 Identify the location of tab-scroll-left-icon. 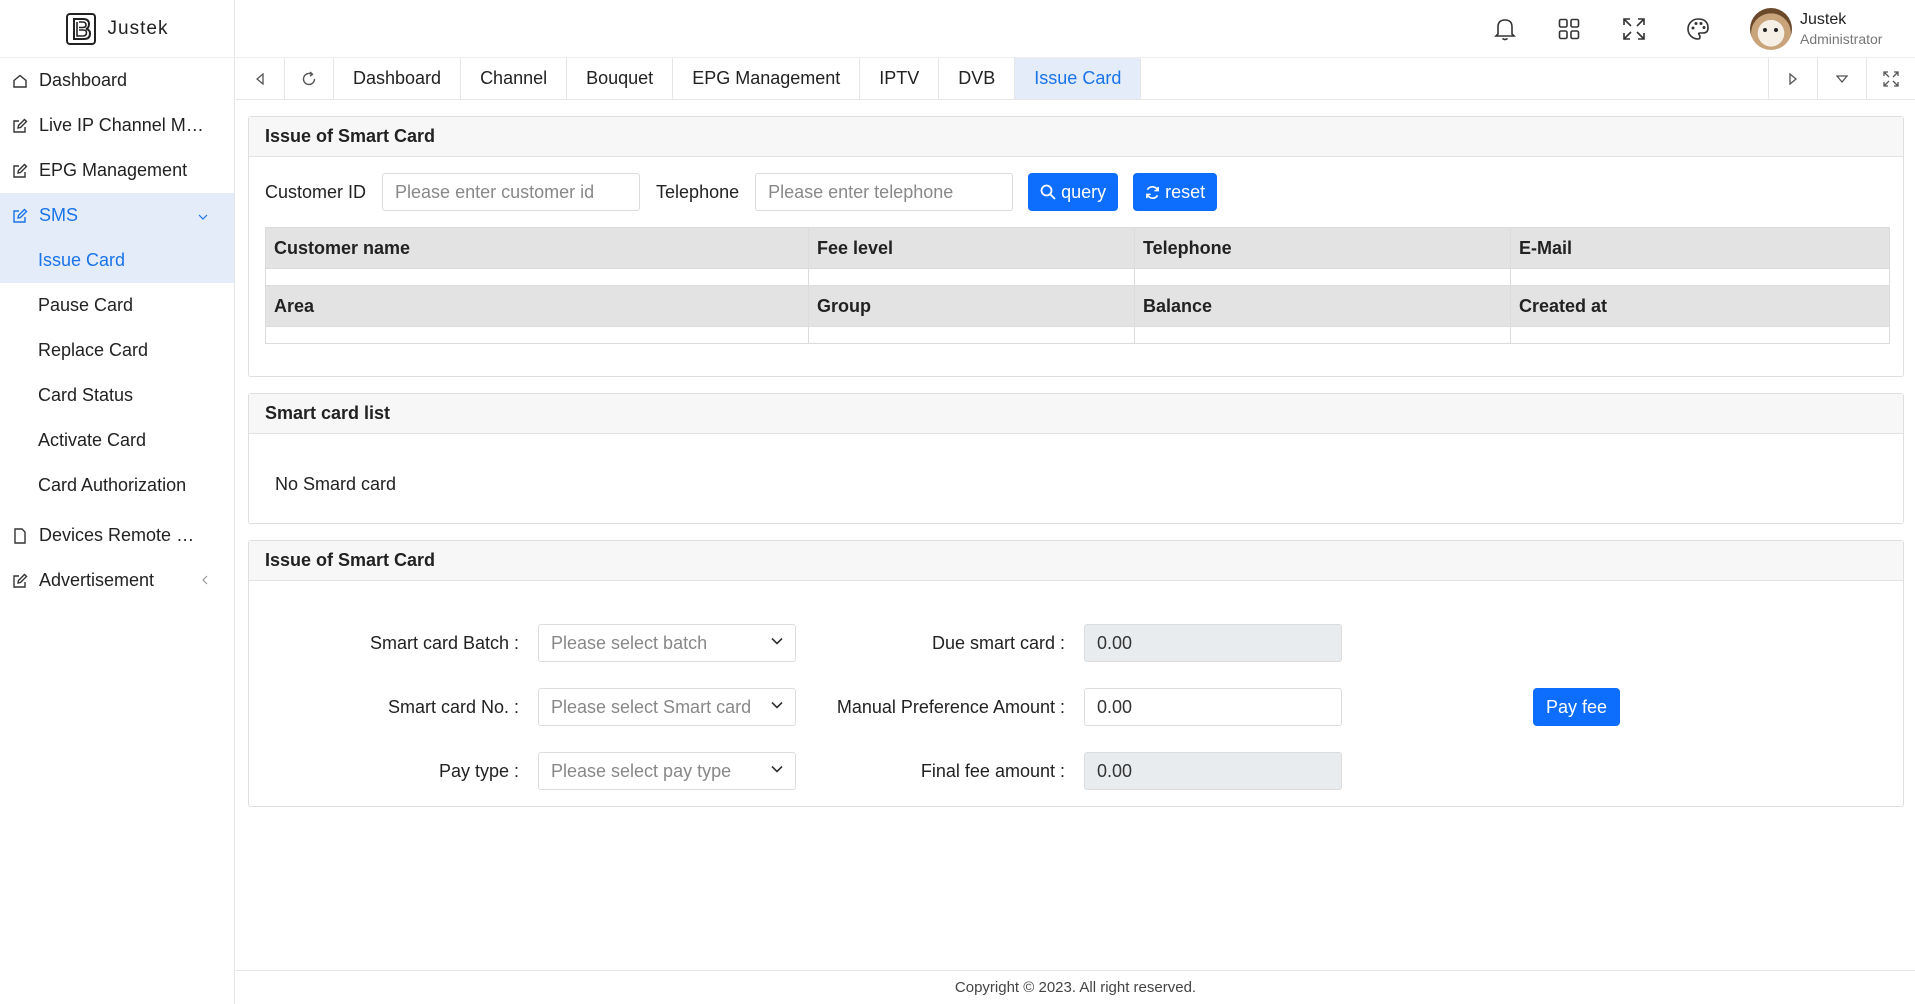
(260, 78).